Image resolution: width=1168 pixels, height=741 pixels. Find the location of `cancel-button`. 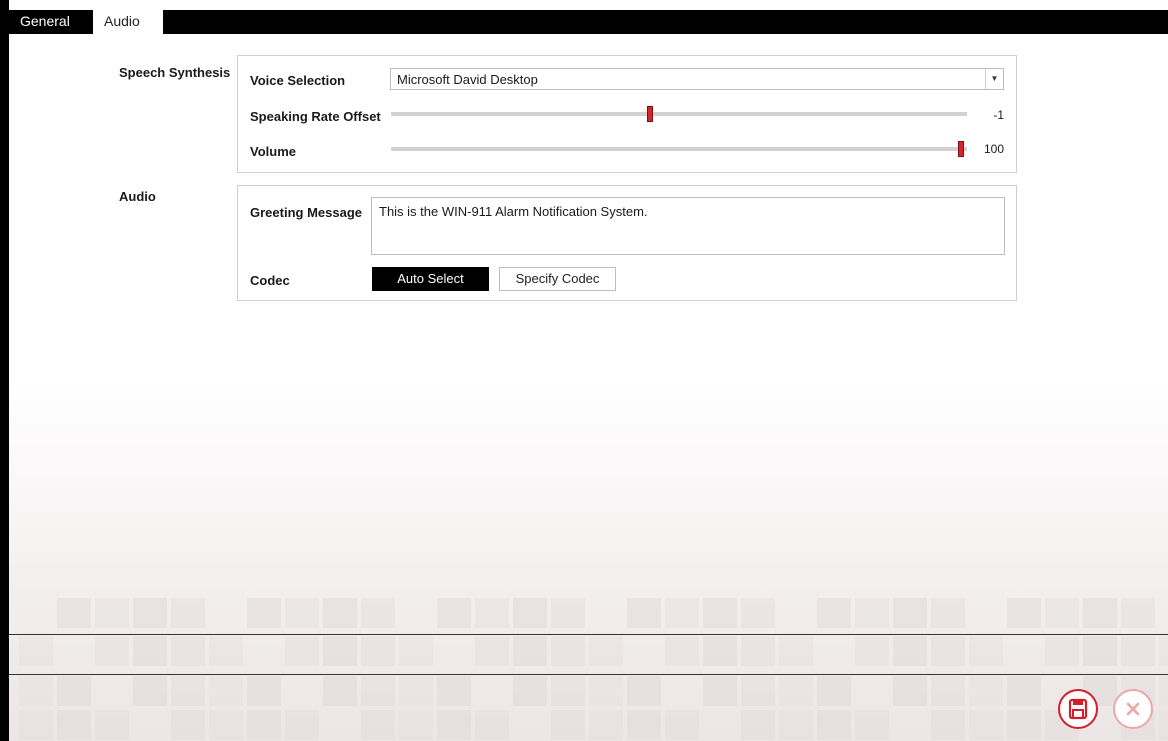

cancel-button is located at coordinates (1133, 709).